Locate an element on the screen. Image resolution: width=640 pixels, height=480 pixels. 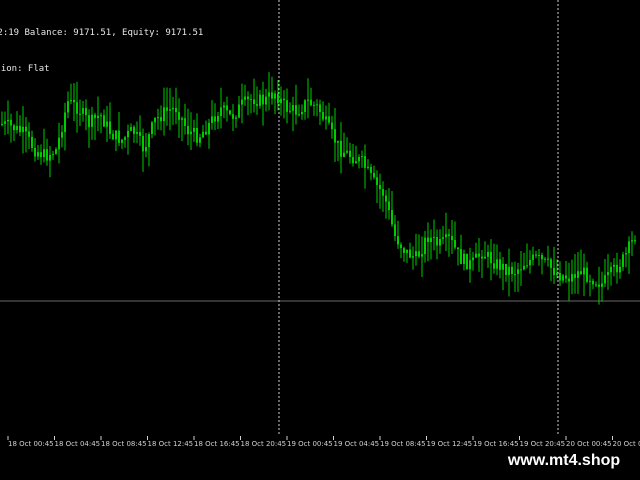
x-tick-label: 18 Oct 16:45 is located at coordinates (217, 444).